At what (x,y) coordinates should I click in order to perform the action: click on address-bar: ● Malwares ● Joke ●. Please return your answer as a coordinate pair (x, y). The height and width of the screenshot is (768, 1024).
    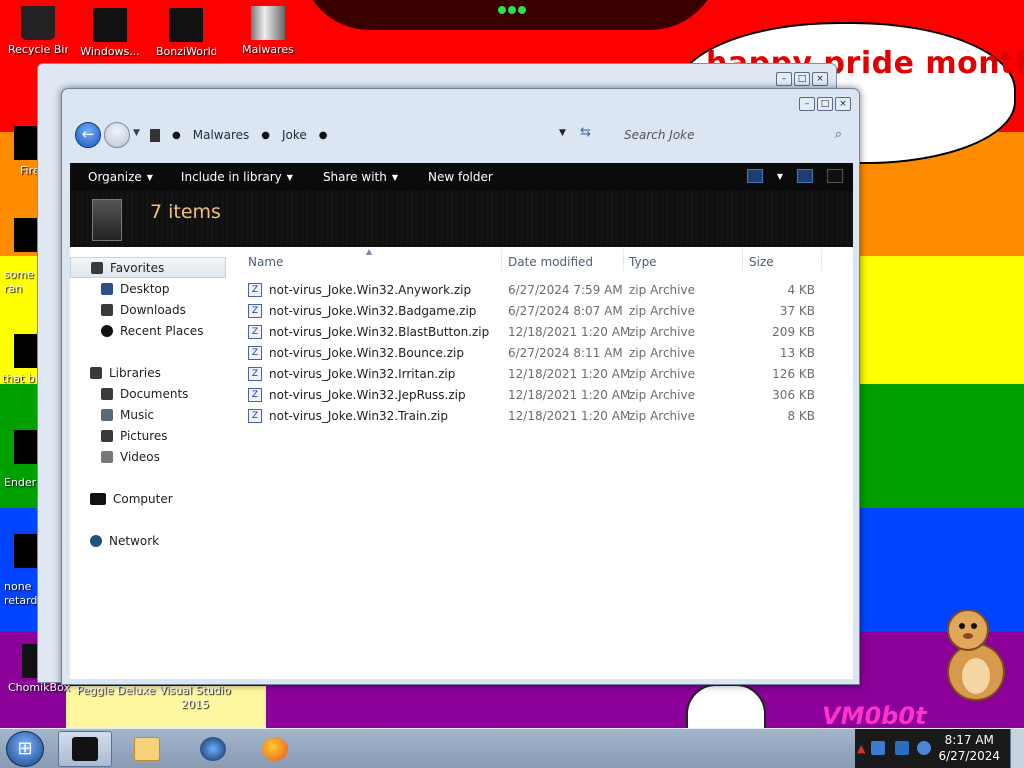
    Looking at the image, I should click on (373, 135).